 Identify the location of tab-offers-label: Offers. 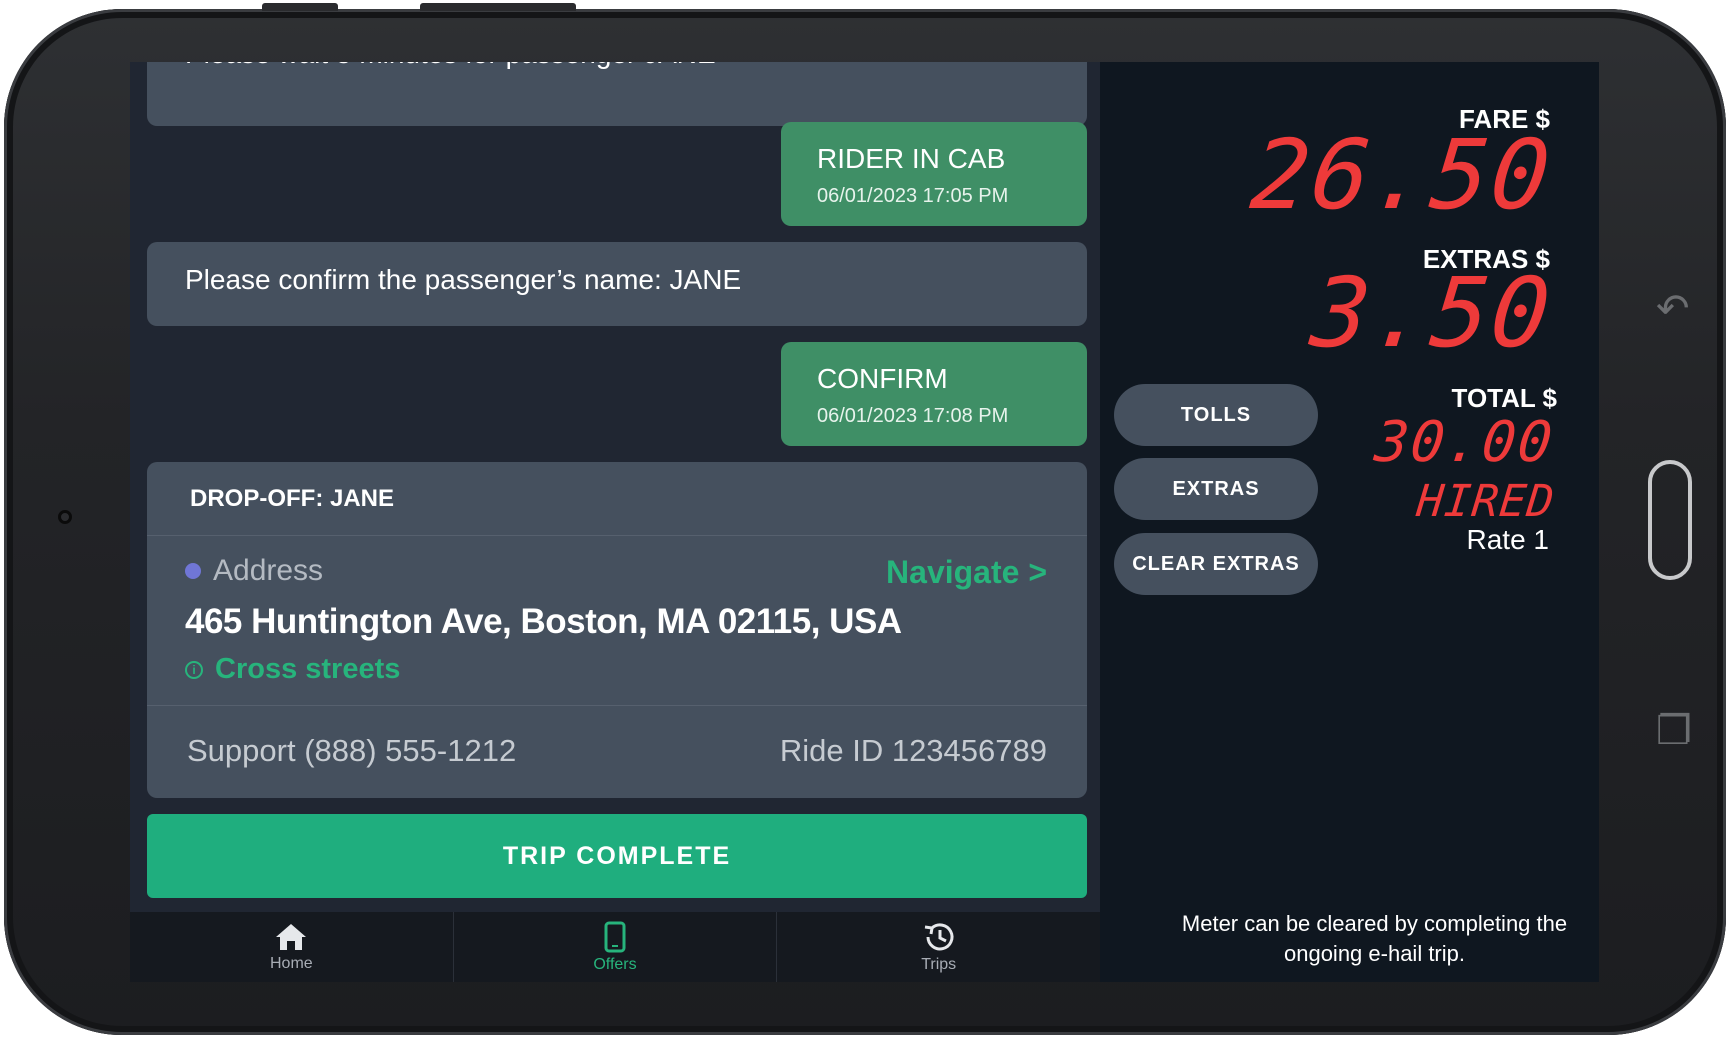
(615, 964).